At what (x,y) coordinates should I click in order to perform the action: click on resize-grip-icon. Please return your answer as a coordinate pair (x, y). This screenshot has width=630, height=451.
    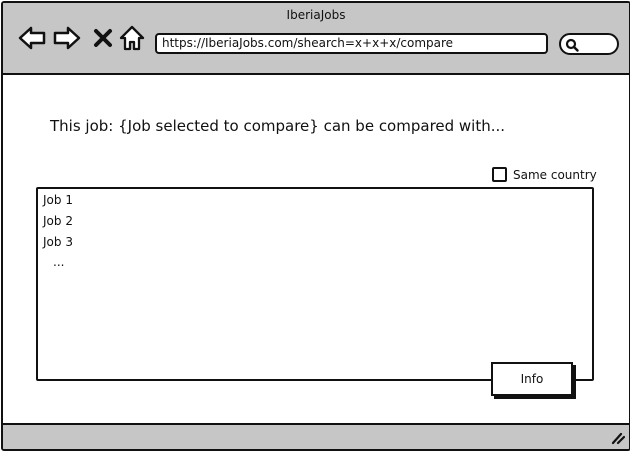
    Looking at the image, I should click on (617, 438).